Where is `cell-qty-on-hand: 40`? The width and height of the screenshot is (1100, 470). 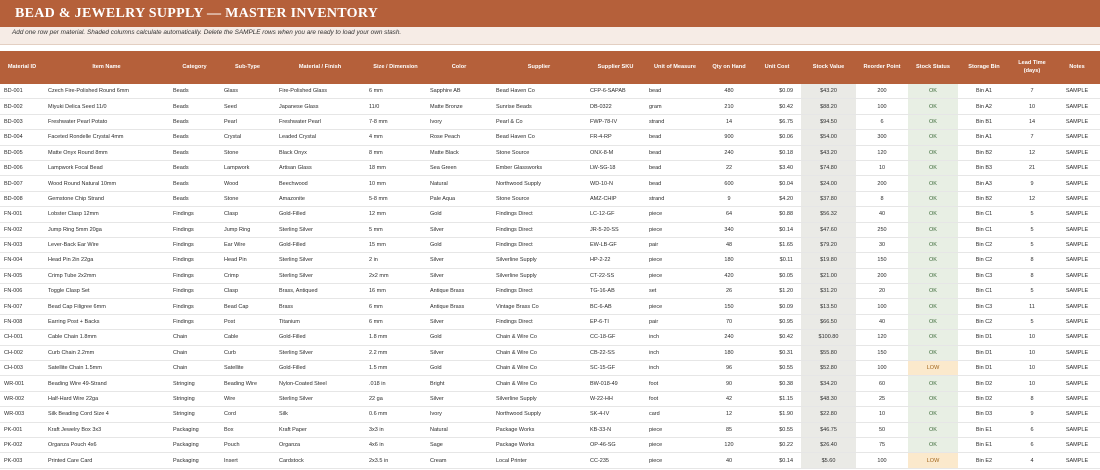 cell-qty-on-hand: 40 is located at coordinates (729, 460).